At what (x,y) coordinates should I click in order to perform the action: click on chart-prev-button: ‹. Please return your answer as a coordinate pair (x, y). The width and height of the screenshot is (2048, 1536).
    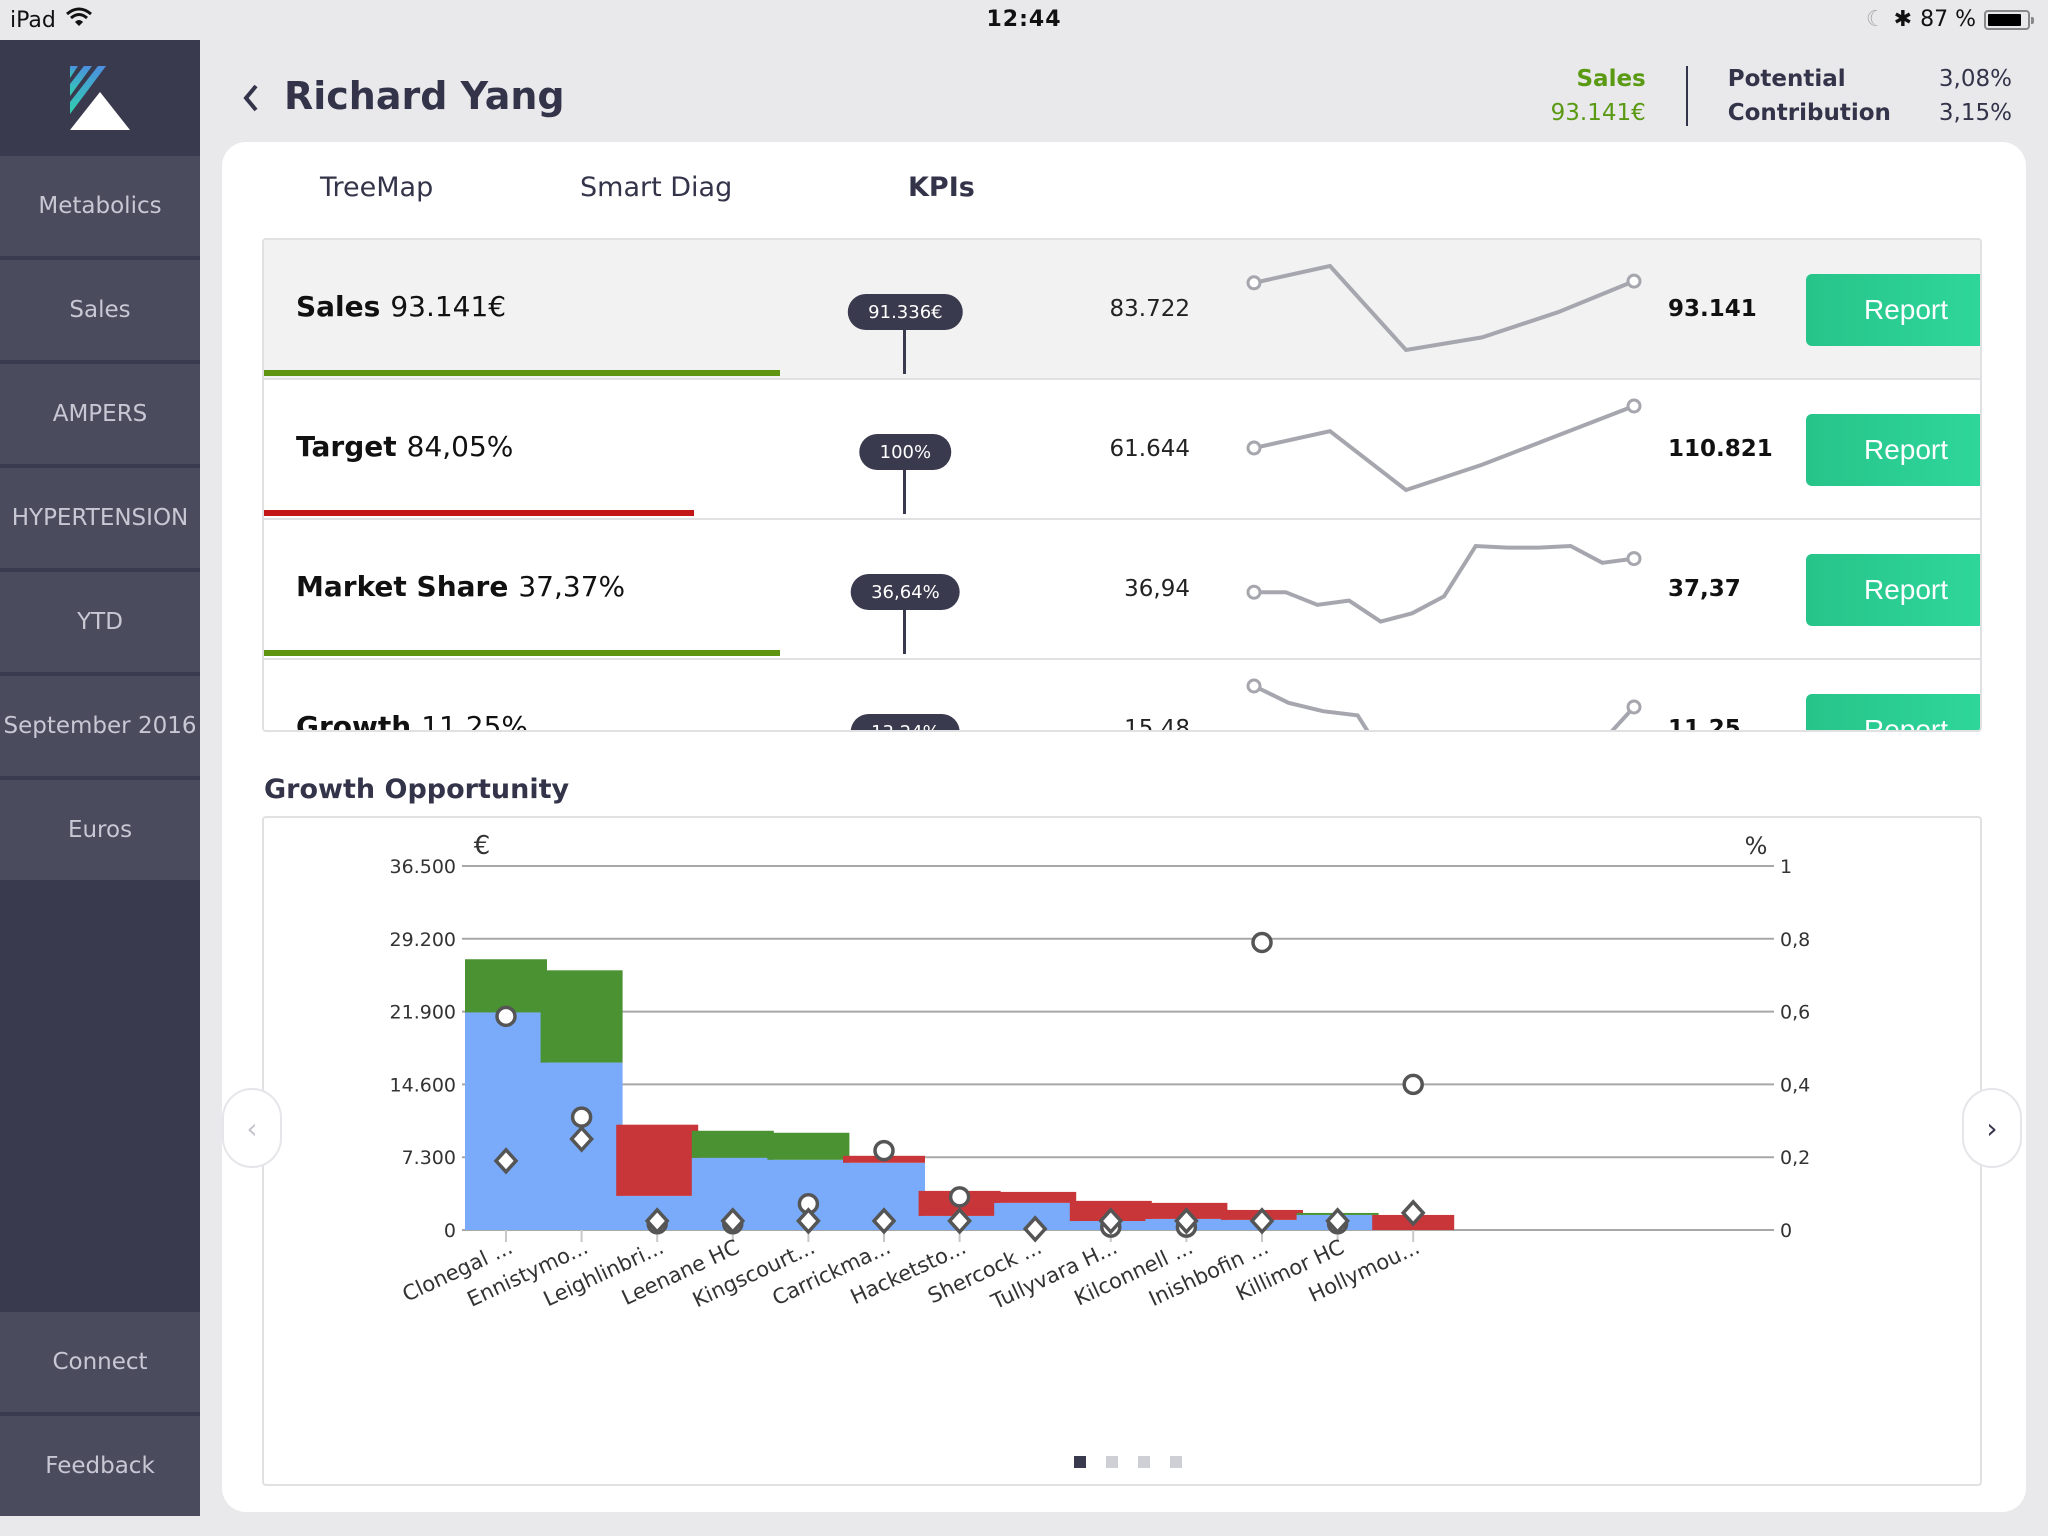
    Looking at the image, I should click on (252, 1128).